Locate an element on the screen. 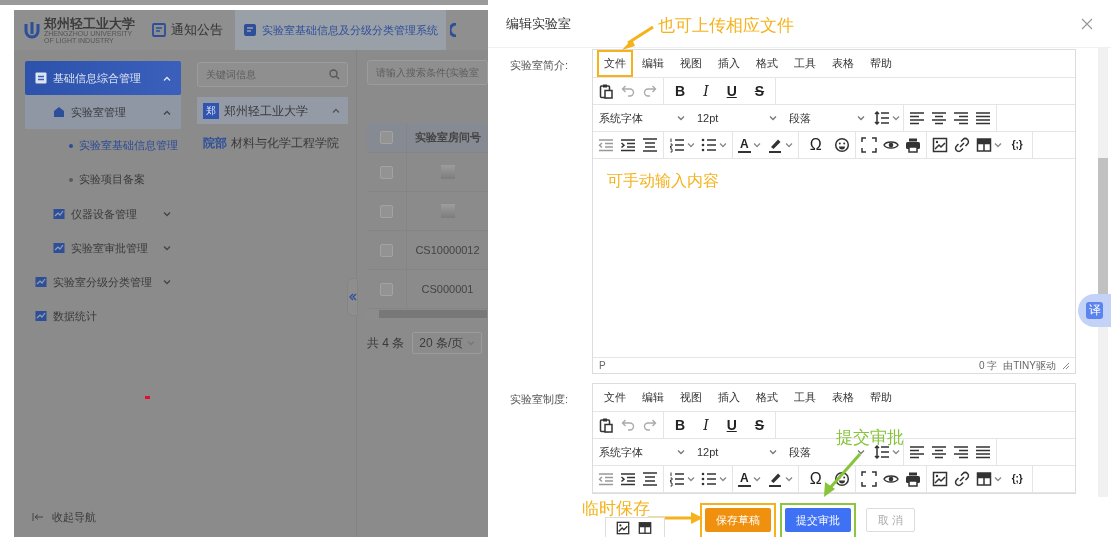 Image resolution: width=1111 pixels, height=537 pixels. align-right-icon is located at coordinates (961, 452).